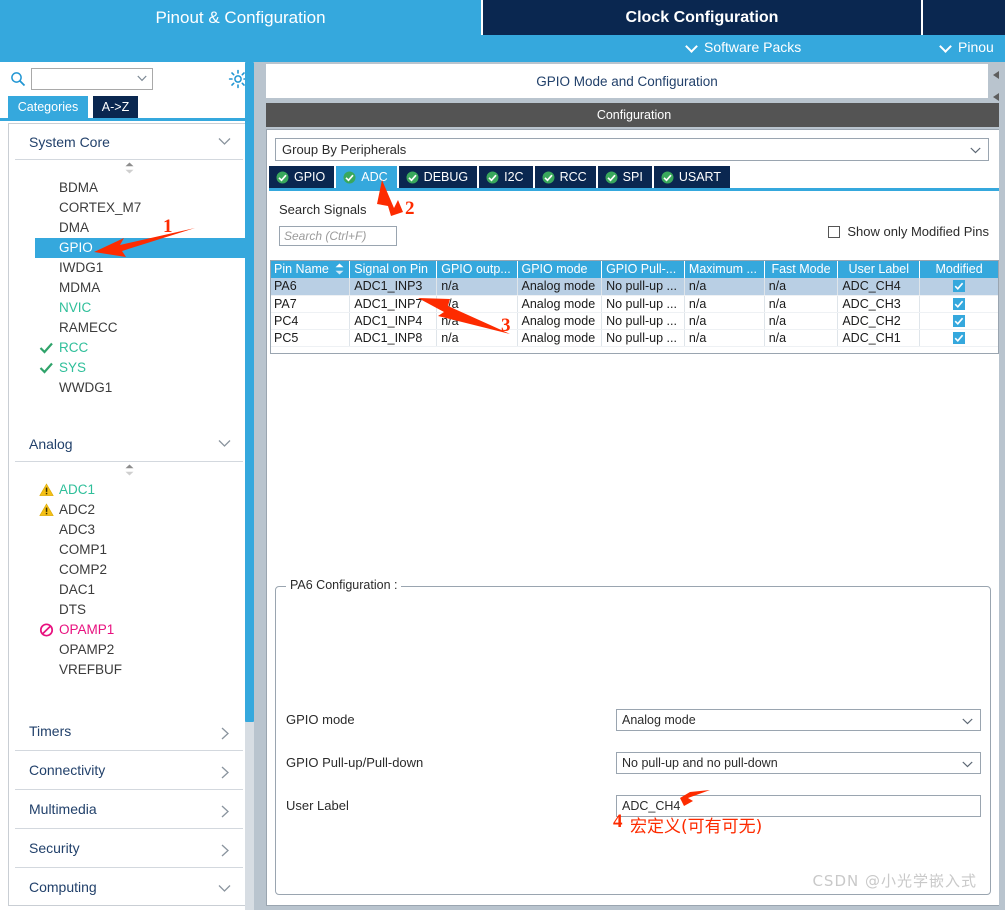 The image size is (1005, 910). I want to click on peripheral-tab-spi: SPI, so click(624, 177).